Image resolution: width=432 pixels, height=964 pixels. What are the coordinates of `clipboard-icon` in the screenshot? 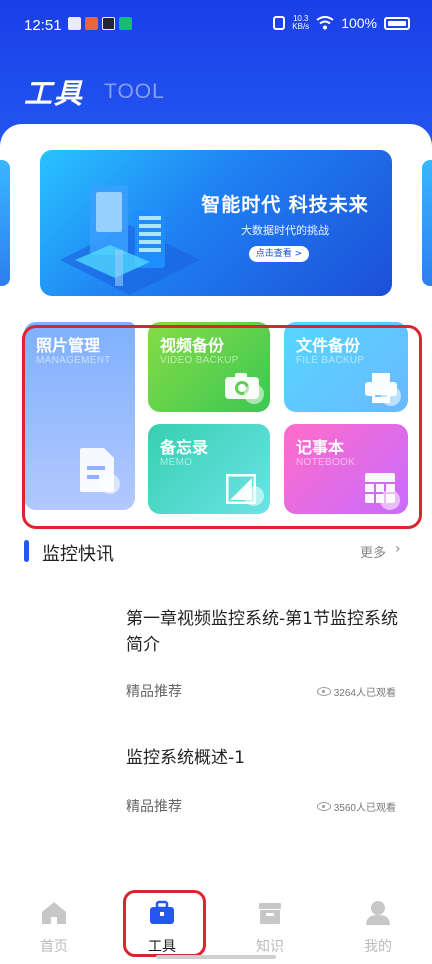 It's located at (74, 23).